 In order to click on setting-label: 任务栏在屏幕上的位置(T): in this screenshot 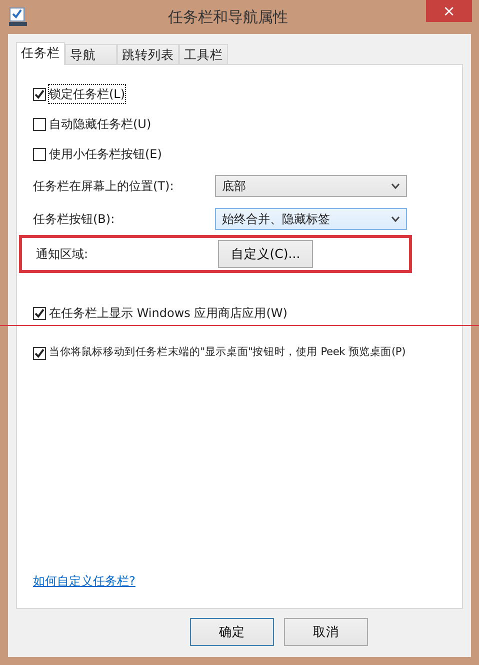, I will do `click(104, 186)`.